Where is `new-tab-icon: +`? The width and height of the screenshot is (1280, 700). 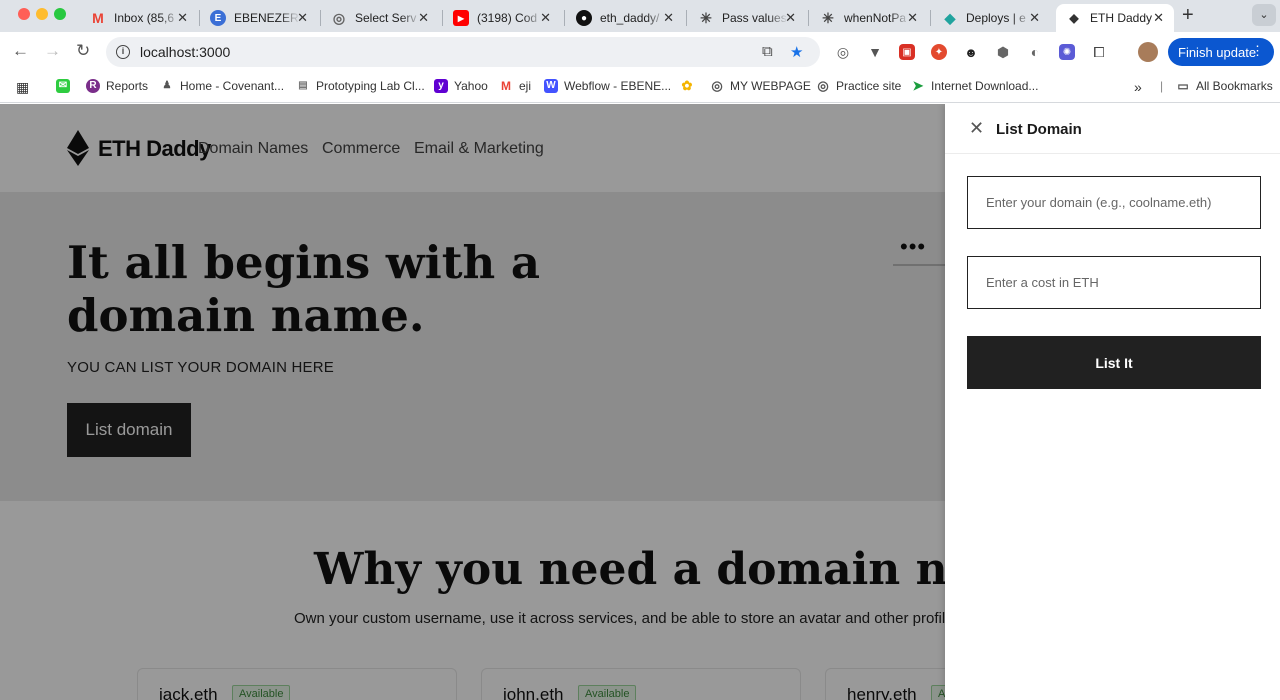 new-tab-icon: + is located at coordinates (1188, 15).